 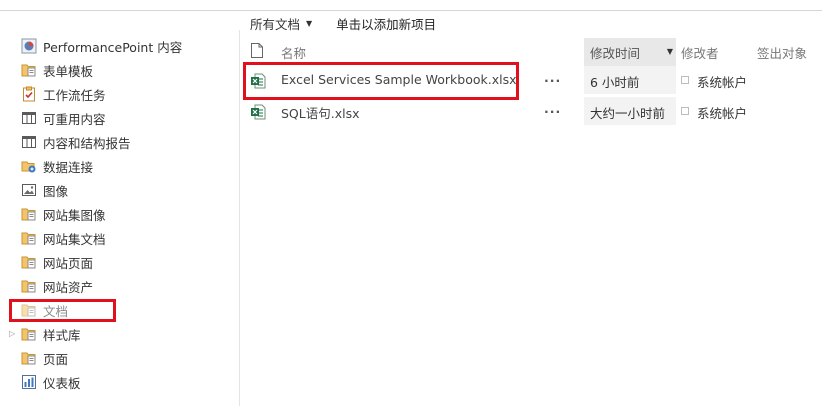 What do you see at coordinates (119, 94) in the screenshot?
I see `nav-item-workflow-tasks: 工作流任务` at bounding box center [119, 94].